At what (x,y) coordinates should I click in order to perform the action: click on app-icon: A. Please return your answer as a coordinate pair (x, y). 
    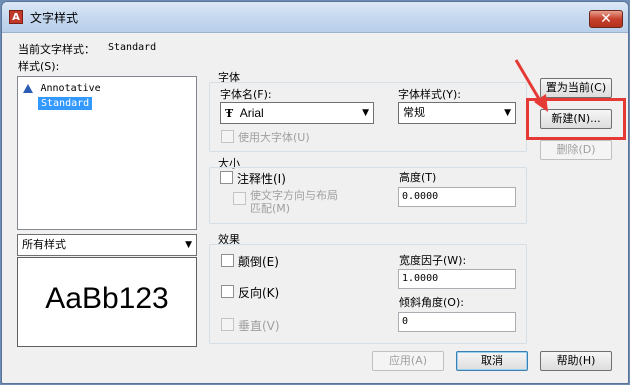
    Looking at the image, I should click on (16, 17).